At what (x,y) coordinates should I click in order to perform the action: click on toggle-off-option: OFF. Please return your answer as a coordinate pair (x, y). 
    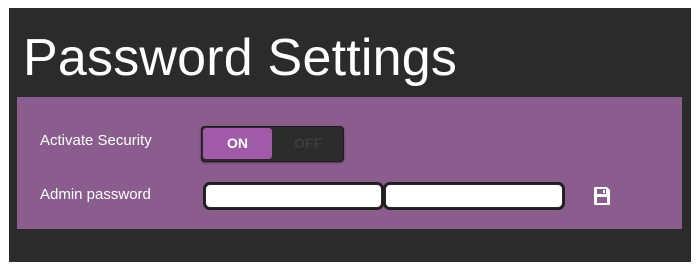
    Looking at the image, I should click on (308, 143).